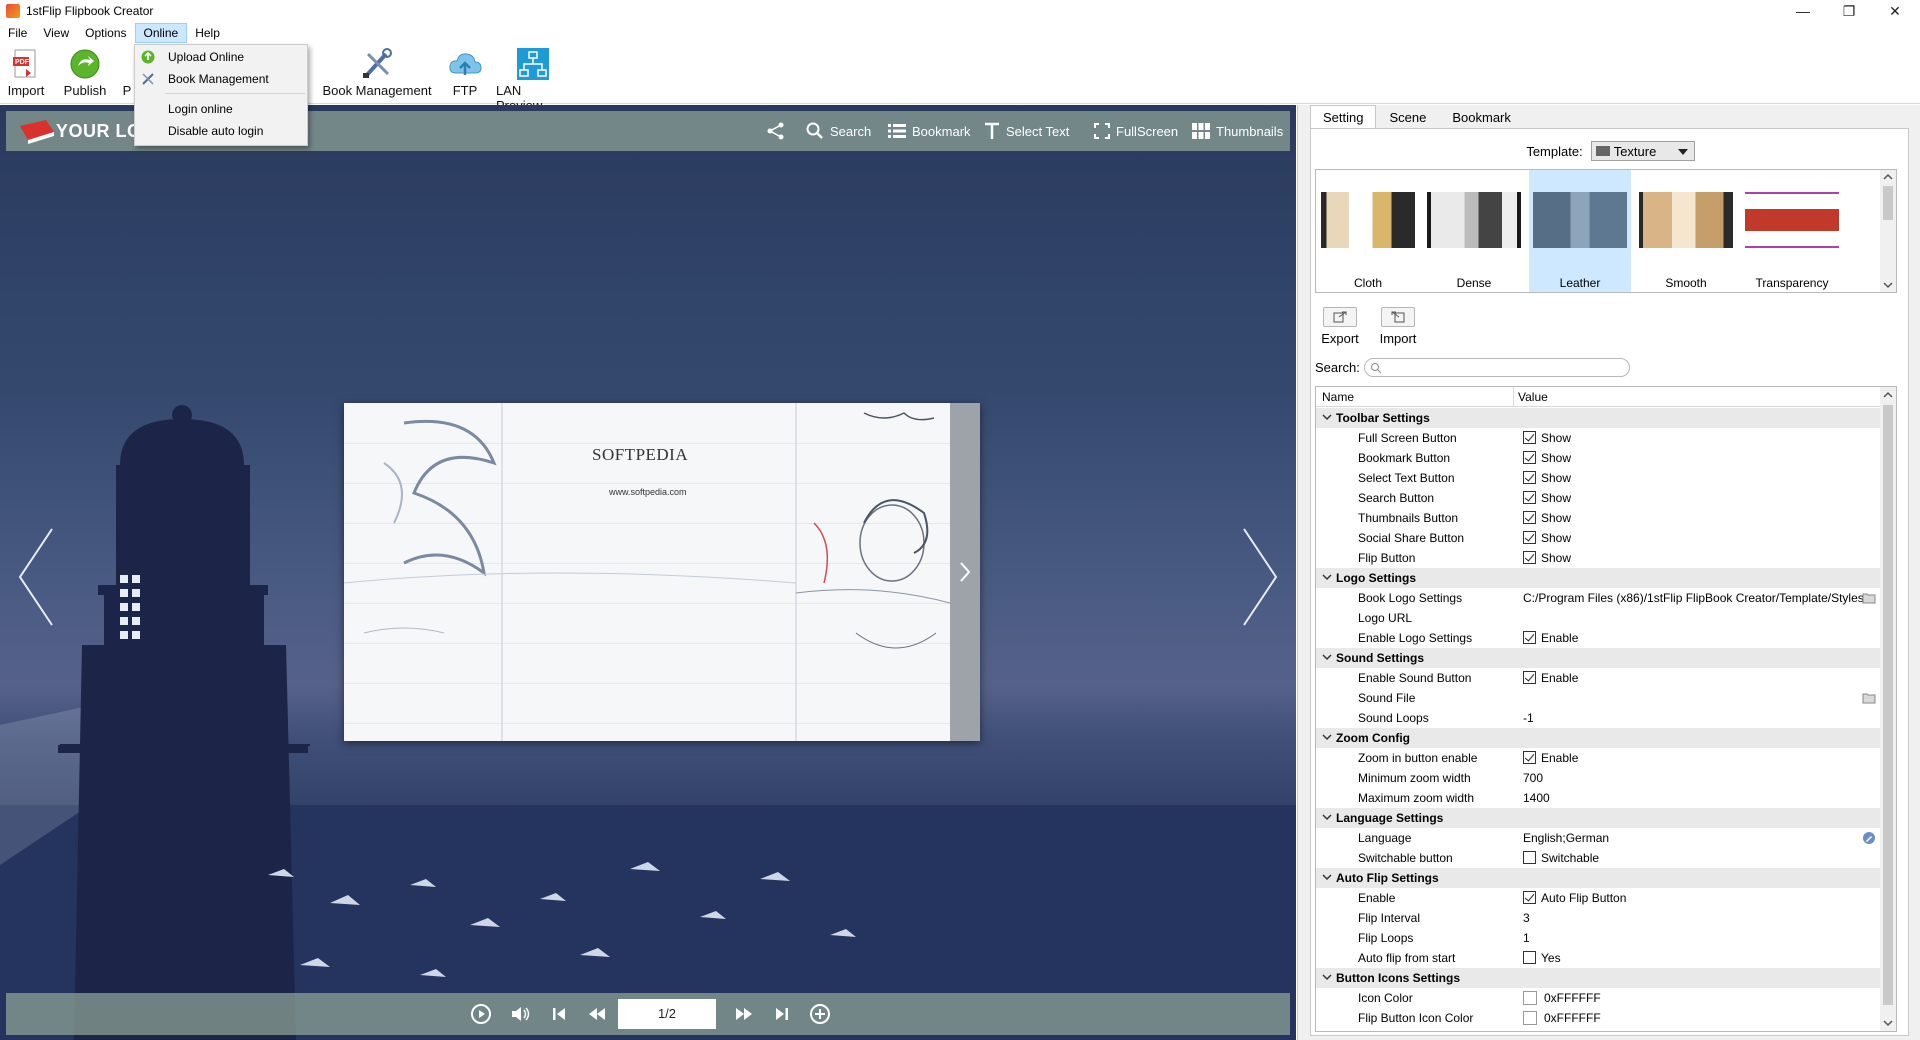 Image resolution: width=1920 pixels, height=1040 pixels. Describe the element at coordinates (36, 577) in the screenshot. I see `previous-page-arrow` at that location.